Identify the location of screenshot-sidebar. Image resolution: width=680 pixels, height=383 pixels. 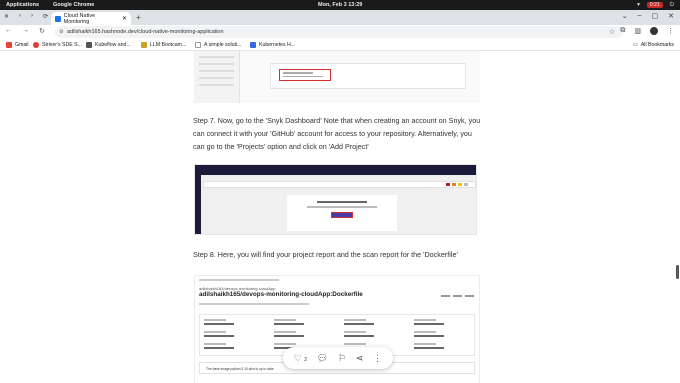
(217, 77).